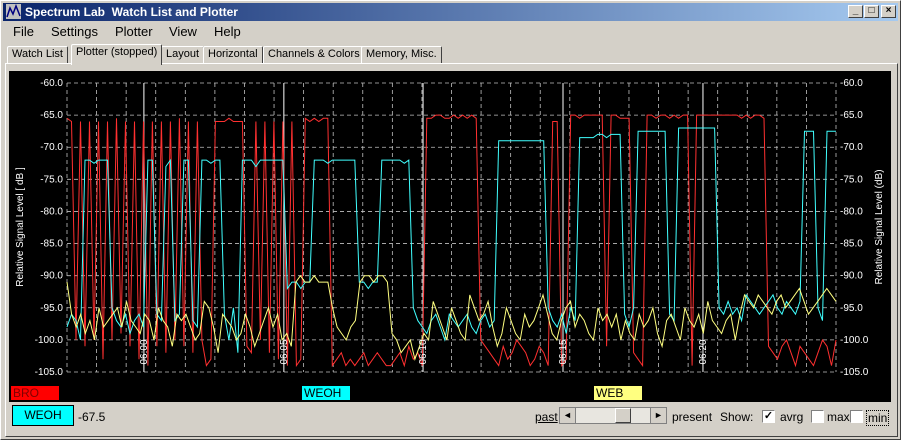 The height and width of the screenshot is (440, 901). I want to click on channel-select-button: WEOH, so click(43, 415).